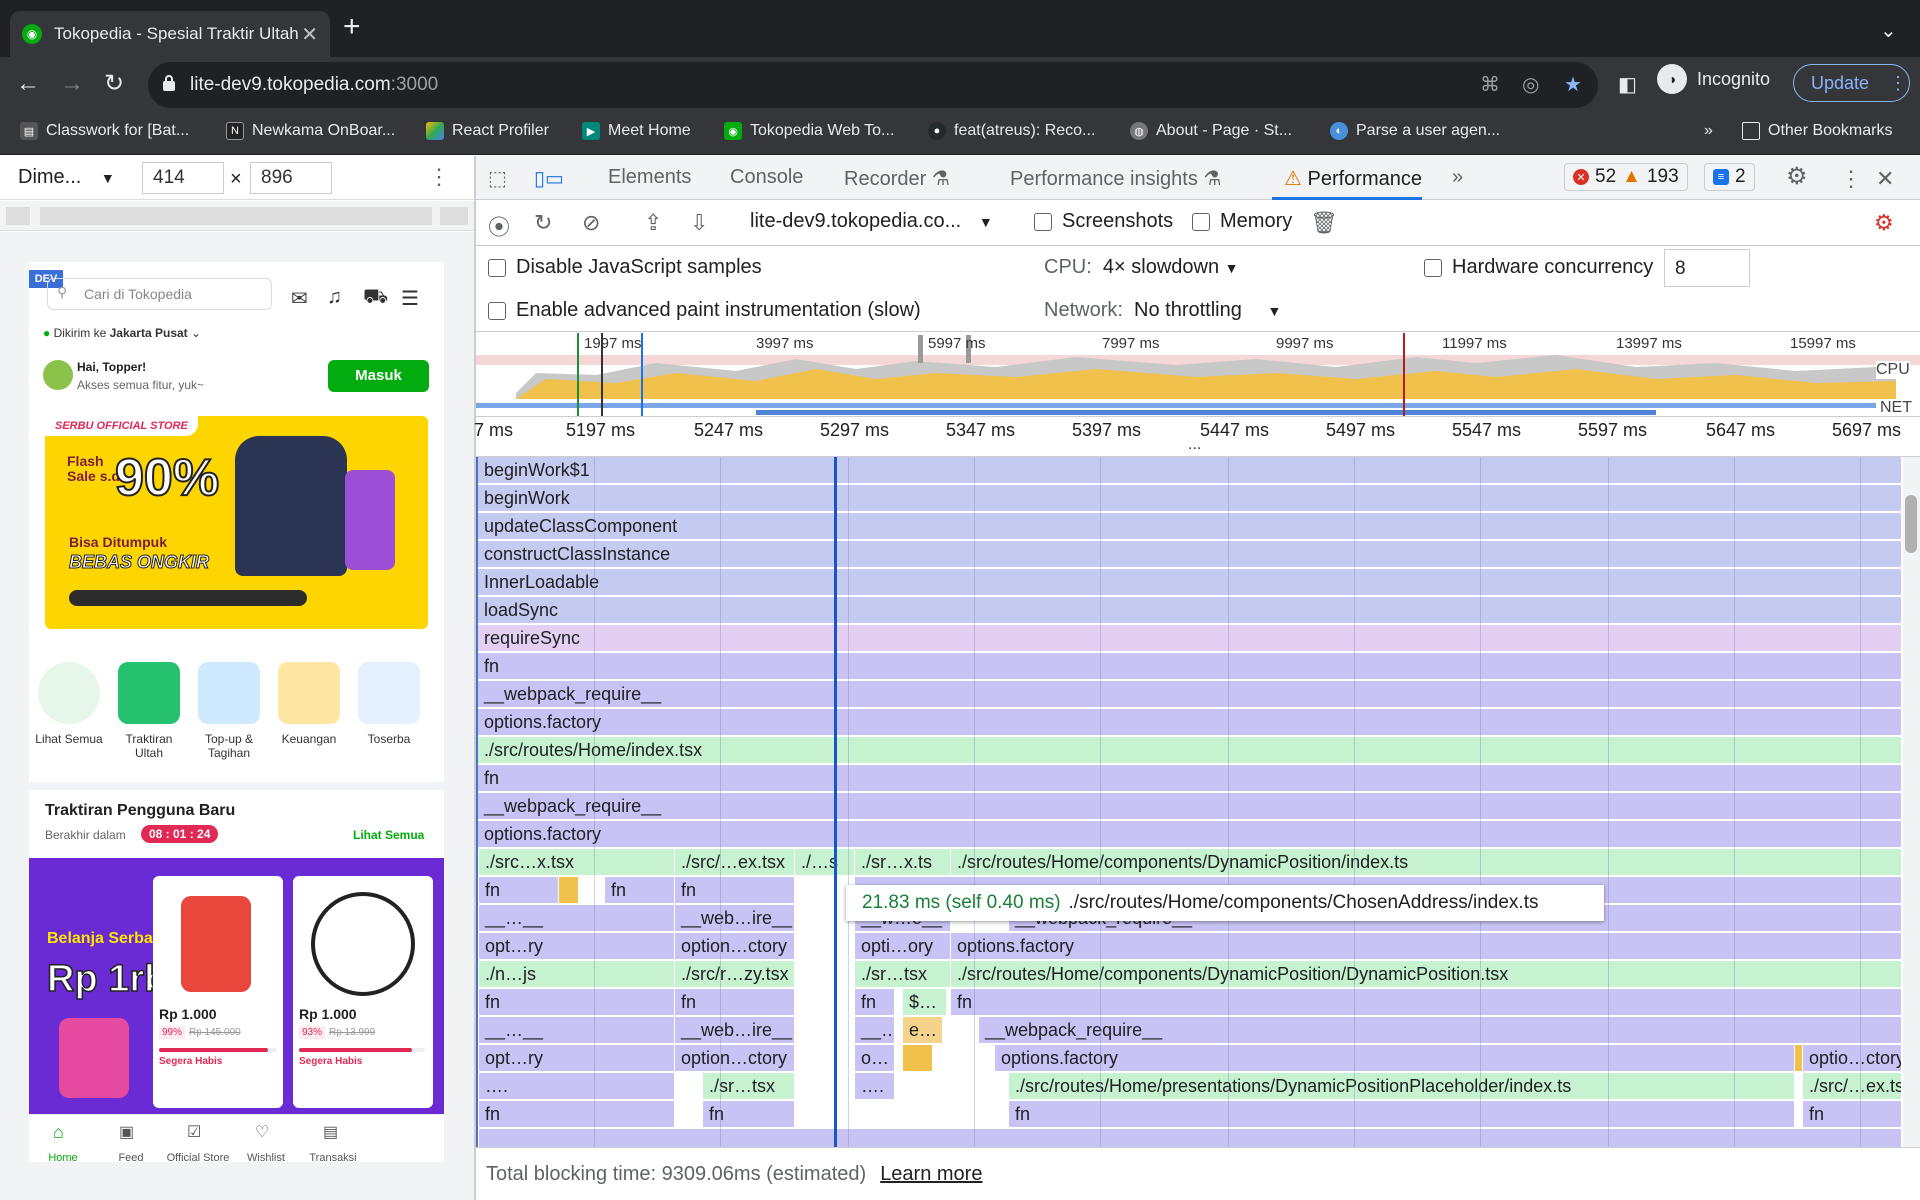  I want to click on more-tabs-icon: », so click(1457, 177).